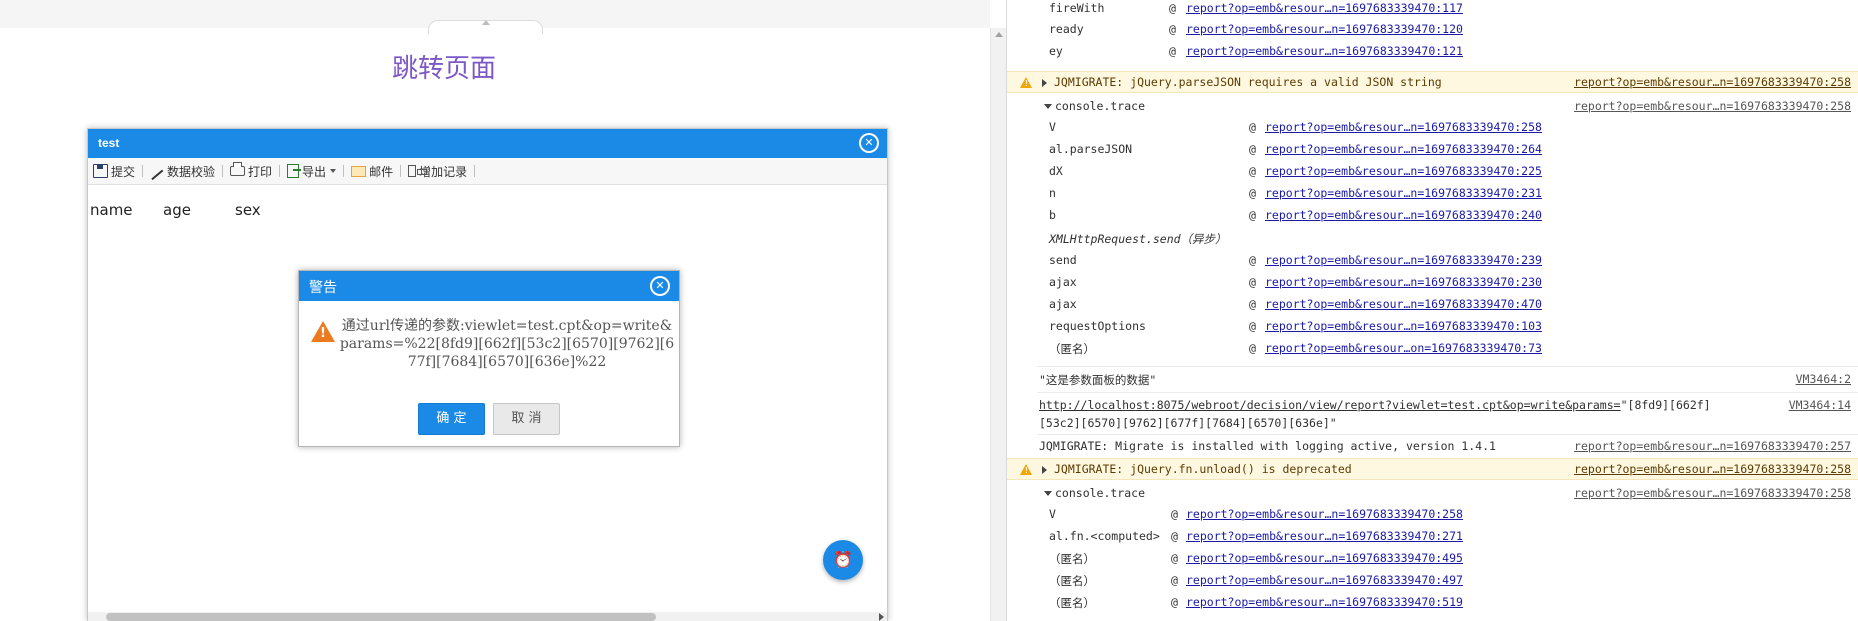 The width and height of the screenshot is (1858, 621). I want to click on stack-link: report?op=emb&resour…n=1697683339470:240, so click(1403, 215).